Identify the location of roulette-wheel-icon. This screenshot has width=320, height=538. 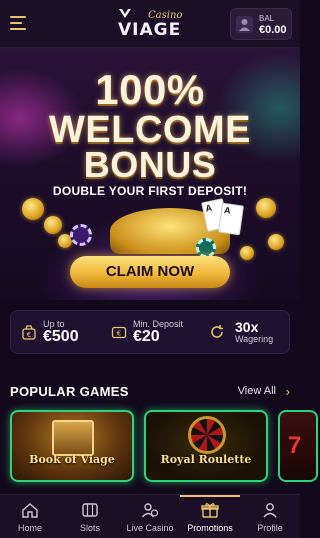
(207, 435).